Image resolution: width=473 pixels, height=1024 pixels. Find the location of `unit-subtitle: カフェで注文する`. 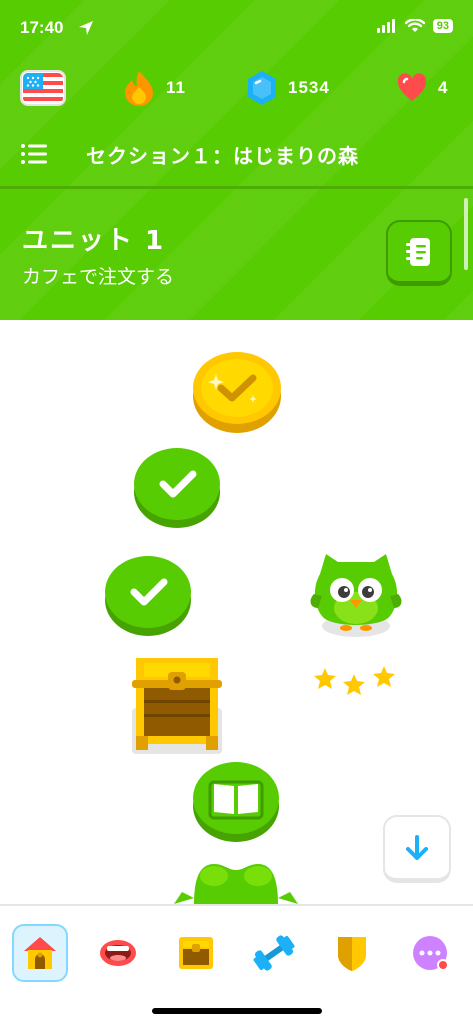

unit-subtitle: カフェで注文する is located at coordinates (98, 277).